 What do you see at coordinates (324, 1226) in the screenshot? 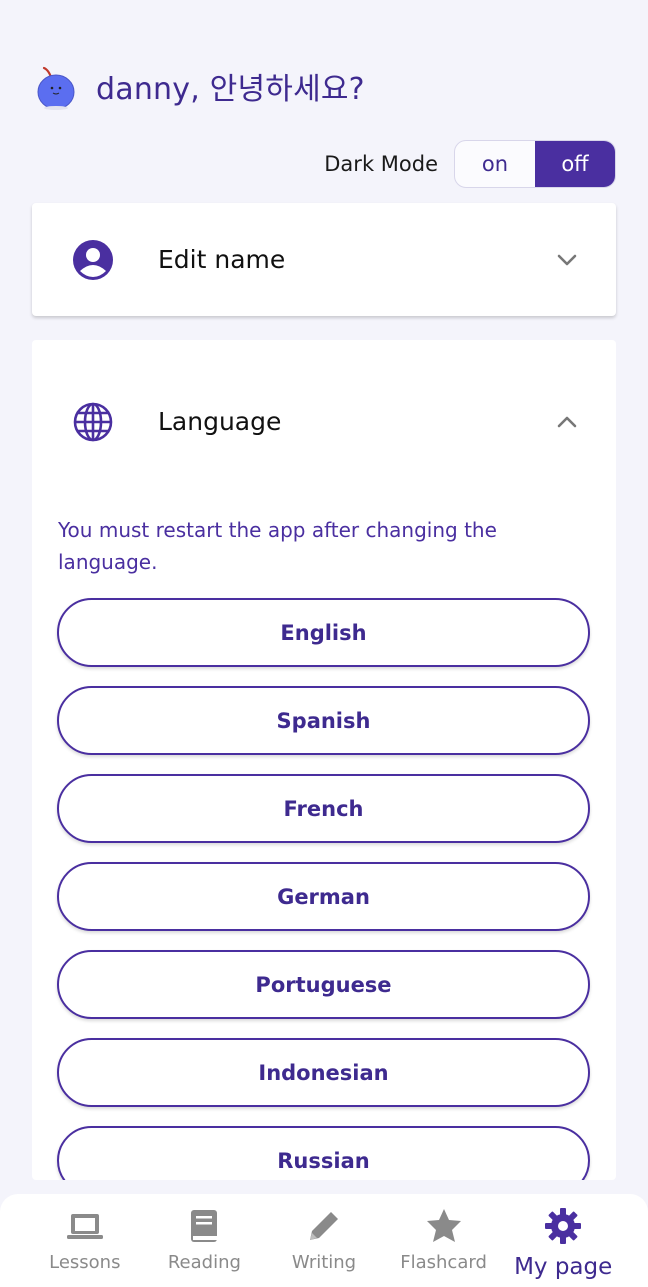
I see `pencil-icon` at bounding box center [324, 1226].